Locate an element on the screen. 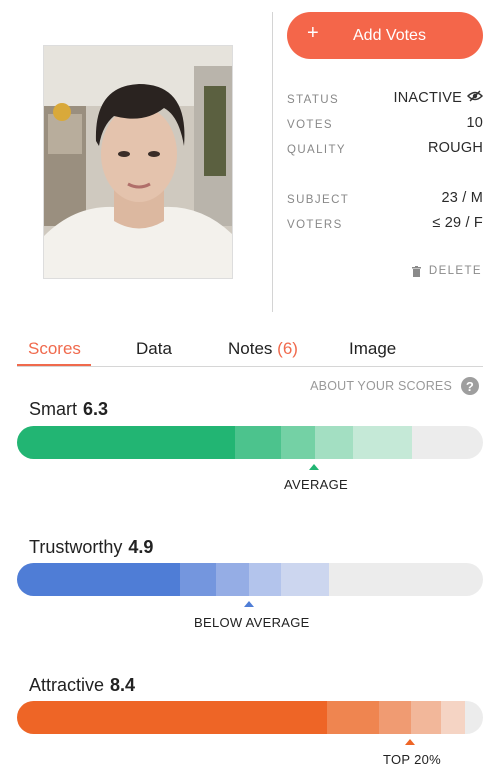 The image size is (500, 779). status-value: INACTIVE is located at coordinates (427, 98).